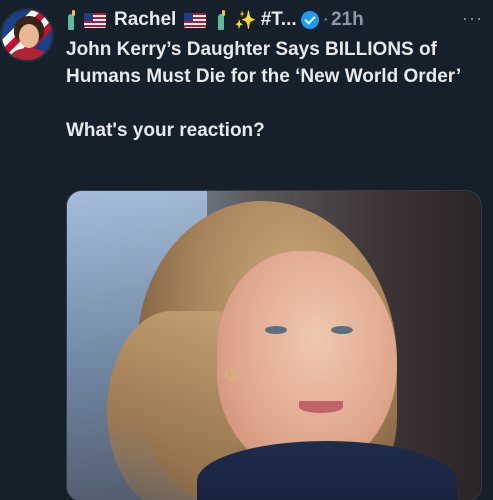  I want to click on author-name: Rachel, so click(145, 20).